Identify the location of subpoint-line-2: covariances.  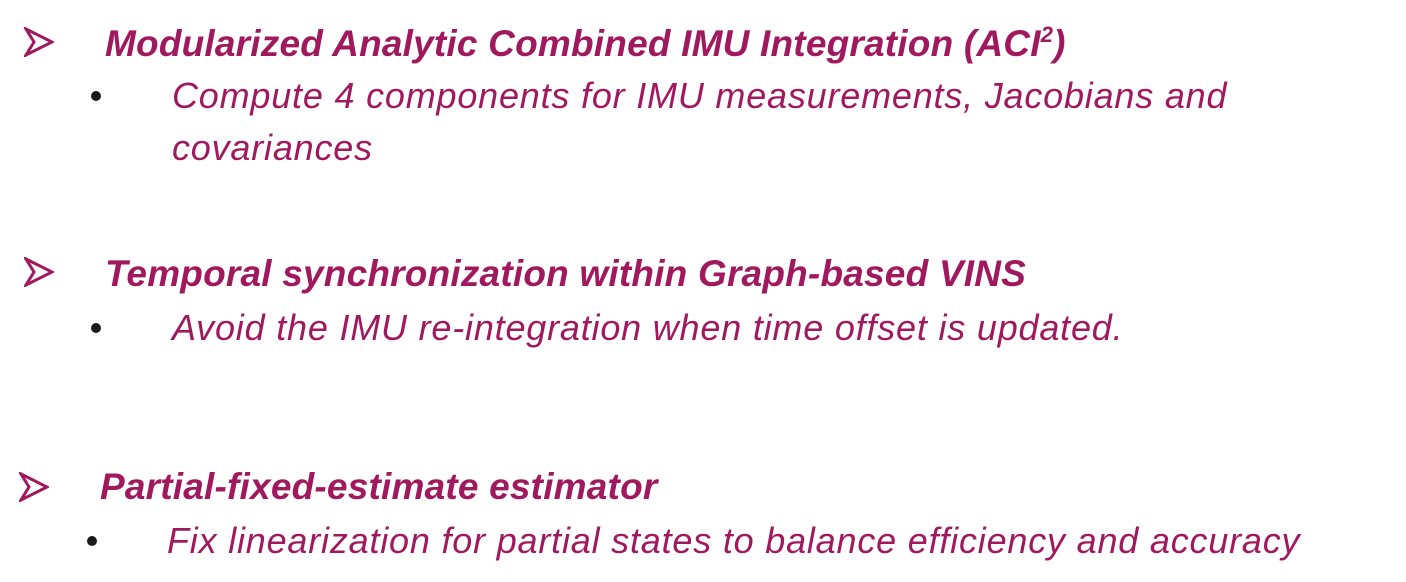
(272, 147).